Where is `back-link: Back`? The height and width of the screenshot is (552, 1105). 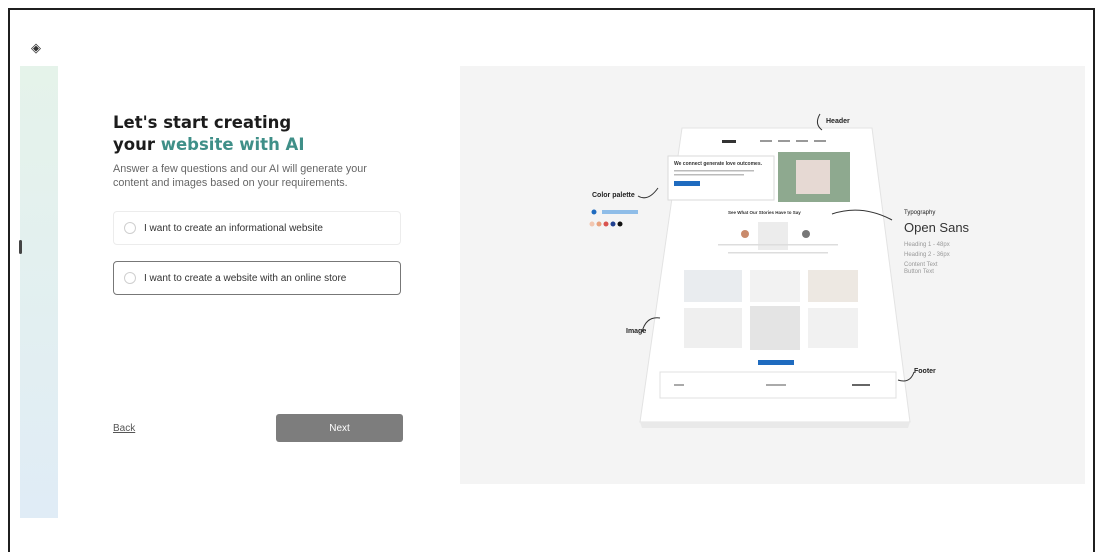
back-link: Back is located at coordinates (124, 428).